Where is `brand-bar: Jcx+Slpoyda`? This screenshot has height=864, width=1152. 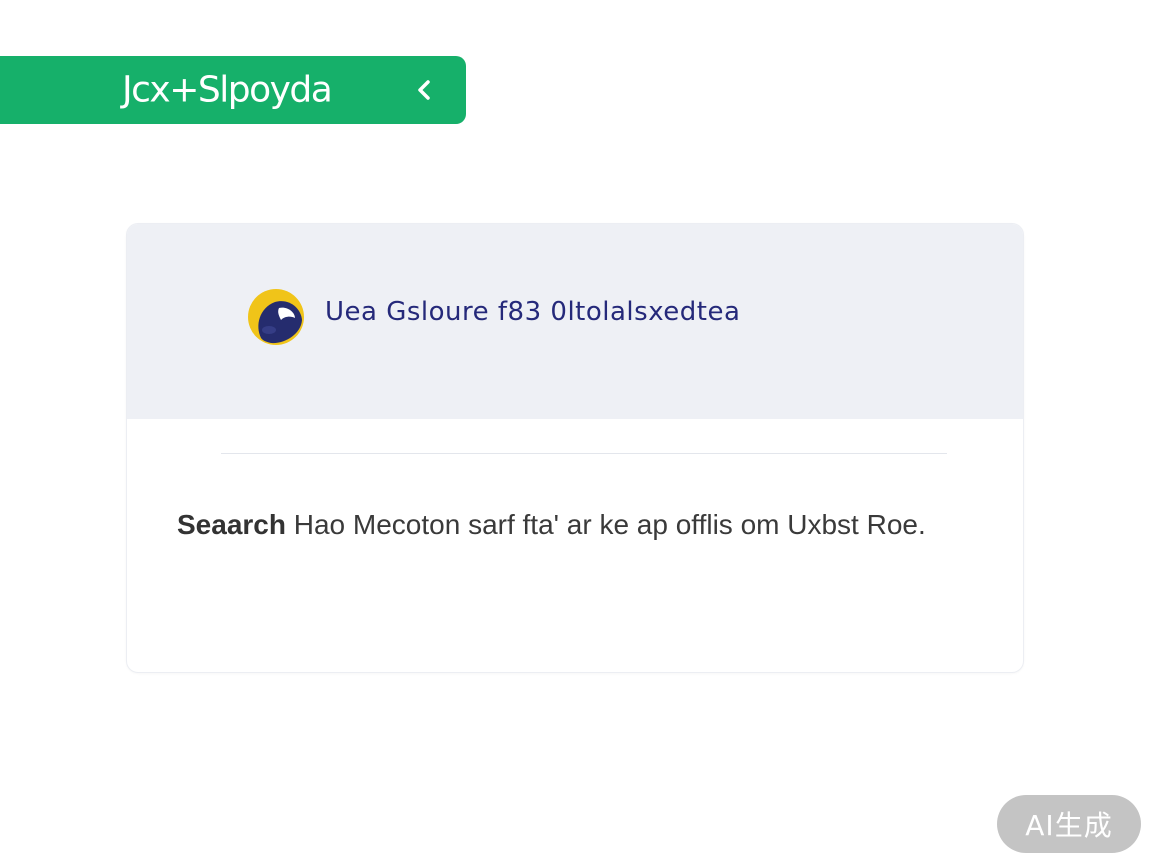 brand-bar: Jcx+Slpoyda is located at coordinates (233, 90).